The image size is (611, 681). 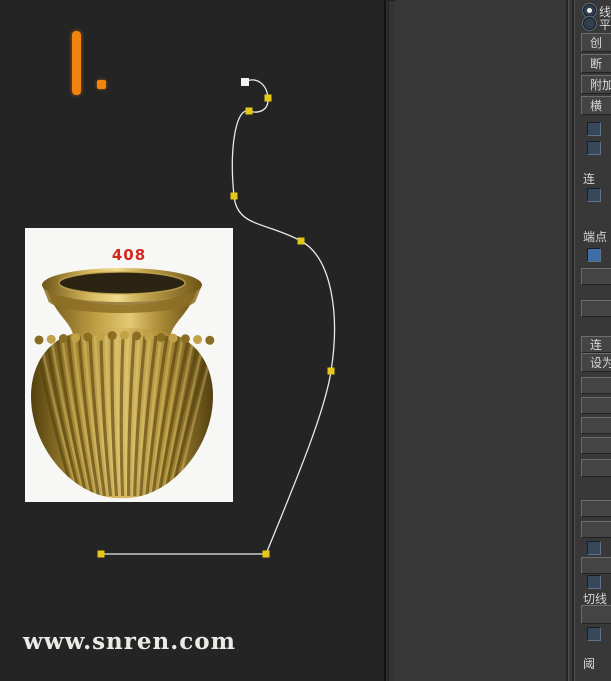 I want to click on spline-first-vertex, so click(x=245, y=82).